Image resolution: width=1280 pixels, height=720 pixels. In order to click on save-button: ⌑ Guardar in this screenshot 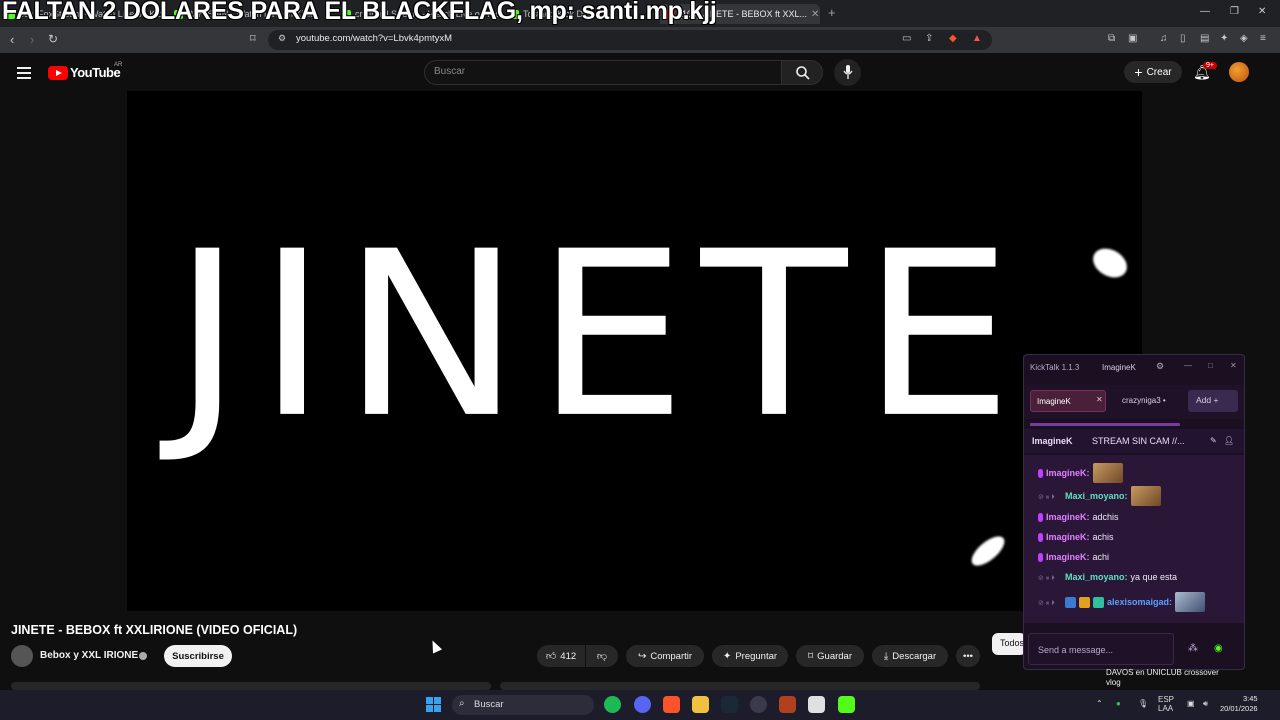, I will do `click(830, 656)`.